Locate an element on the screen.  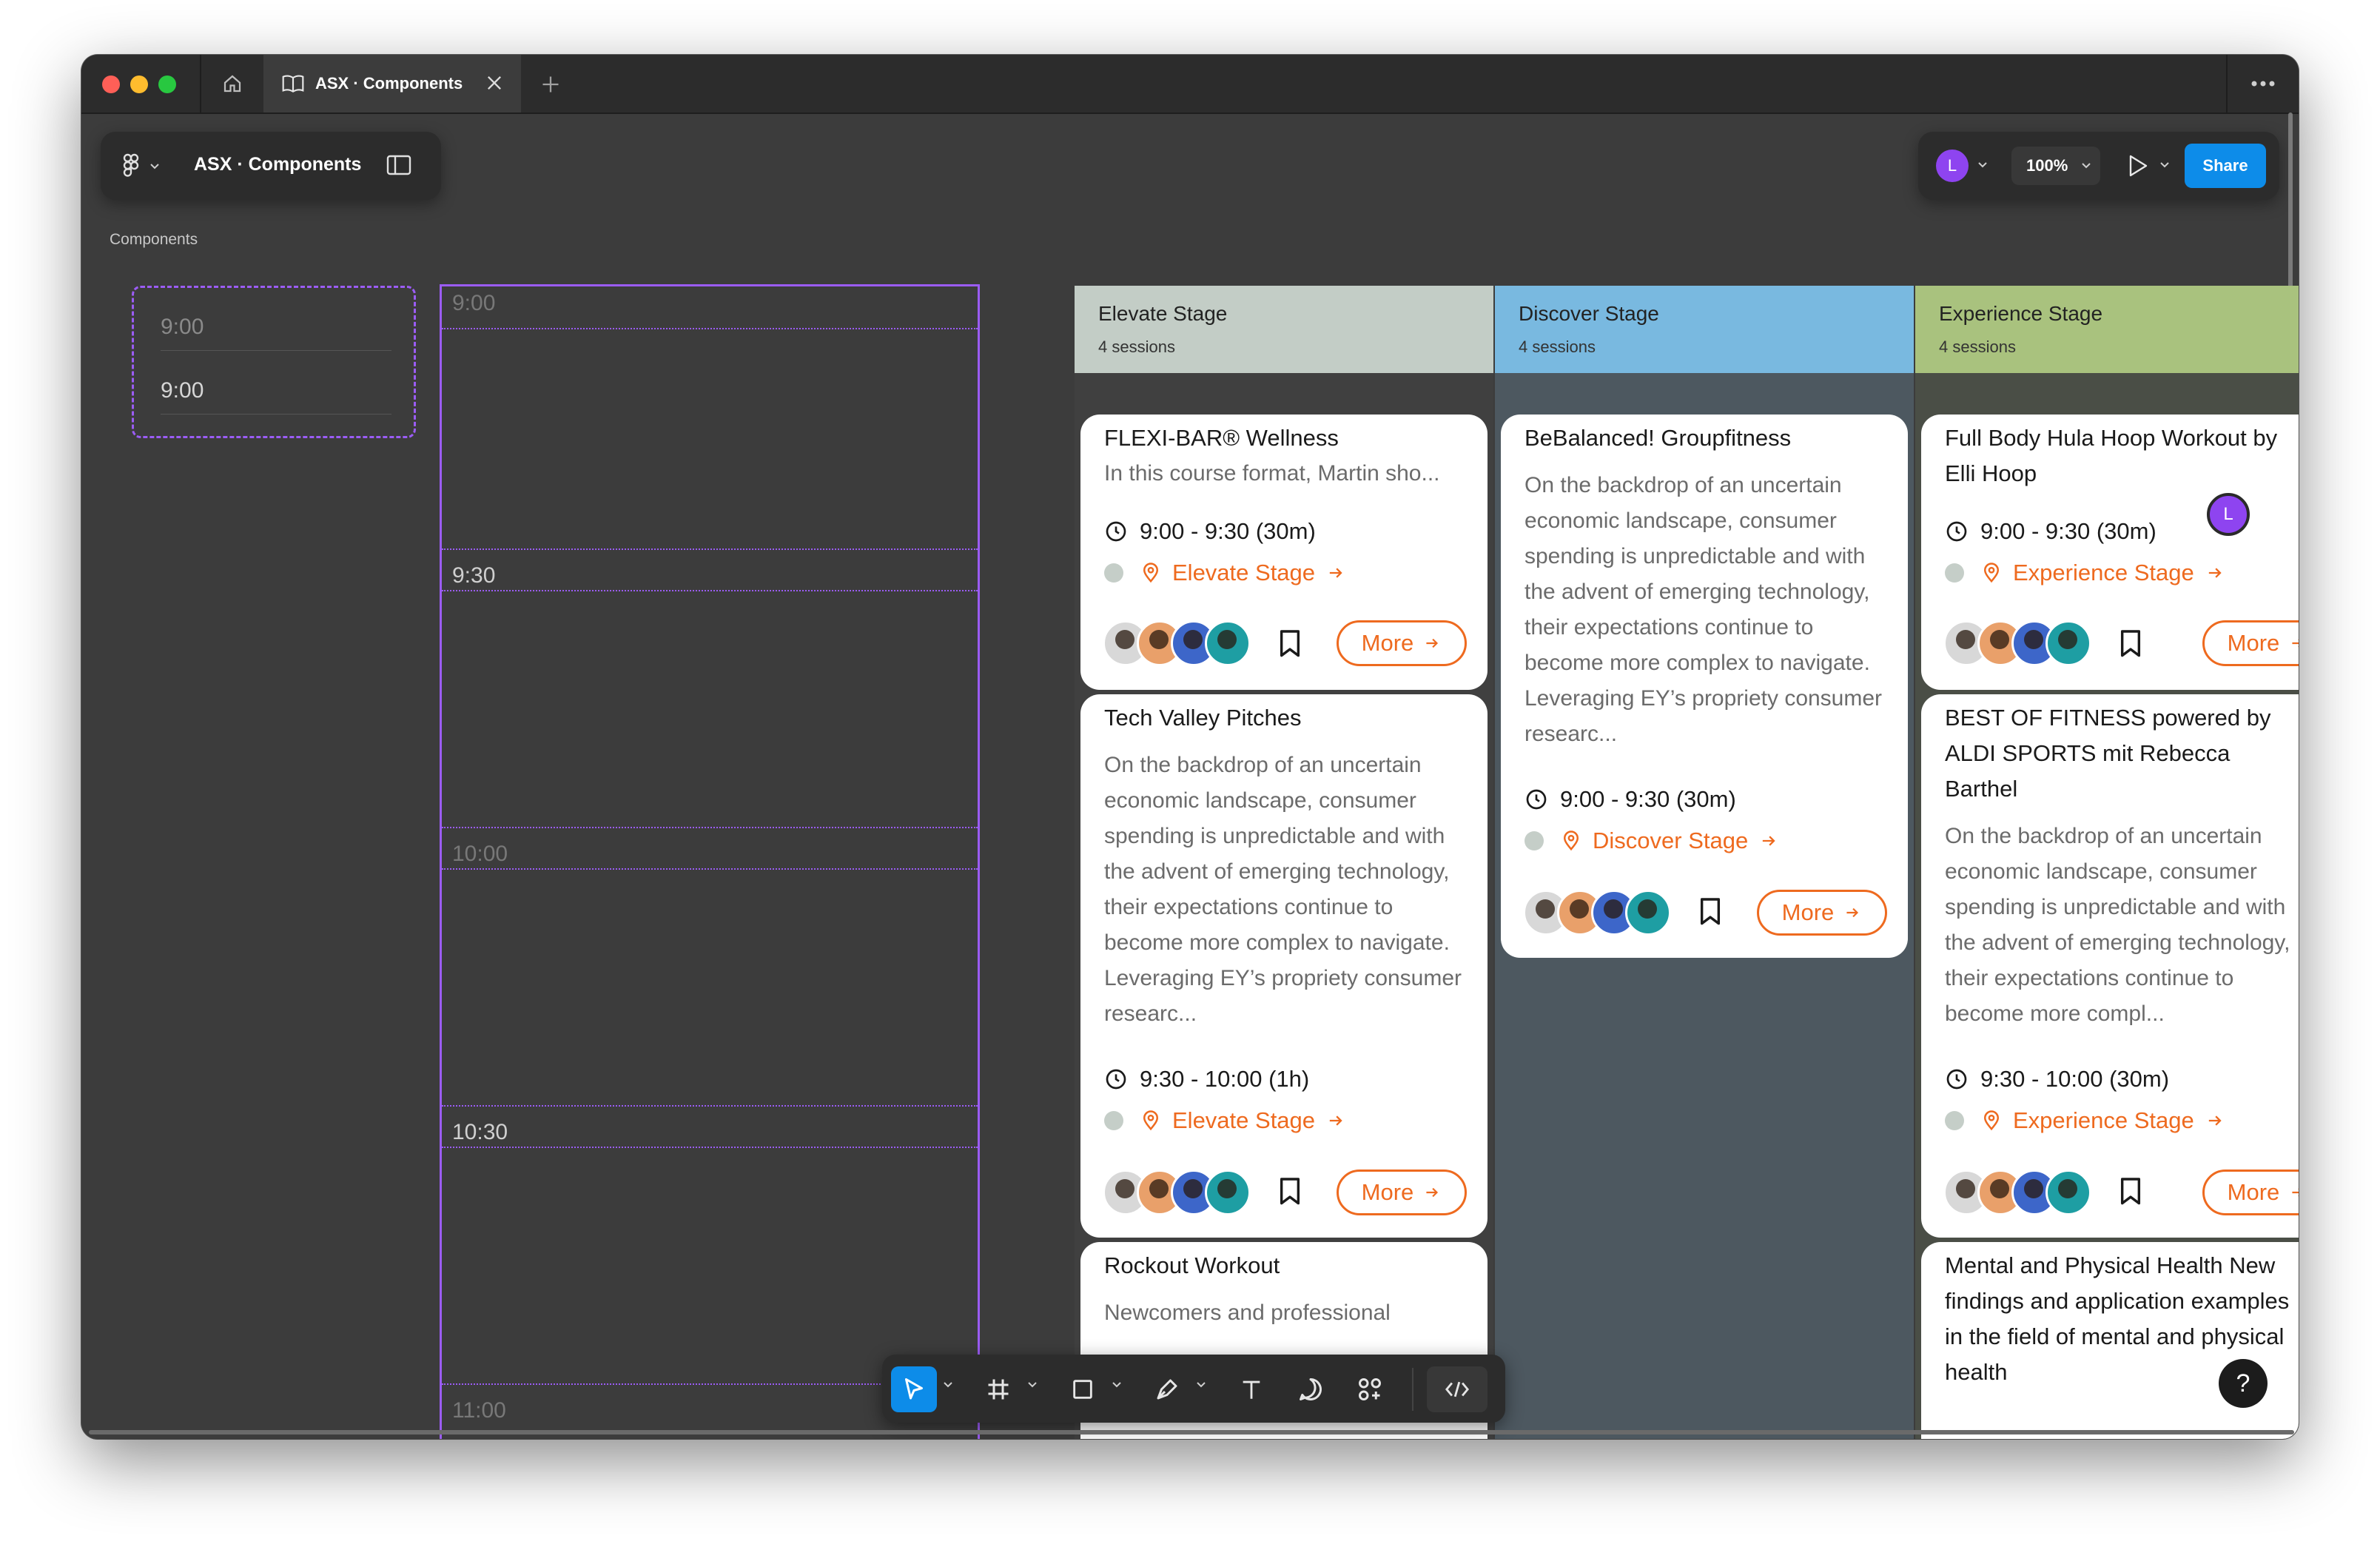
book-icon is located at coordinates (293, 84).